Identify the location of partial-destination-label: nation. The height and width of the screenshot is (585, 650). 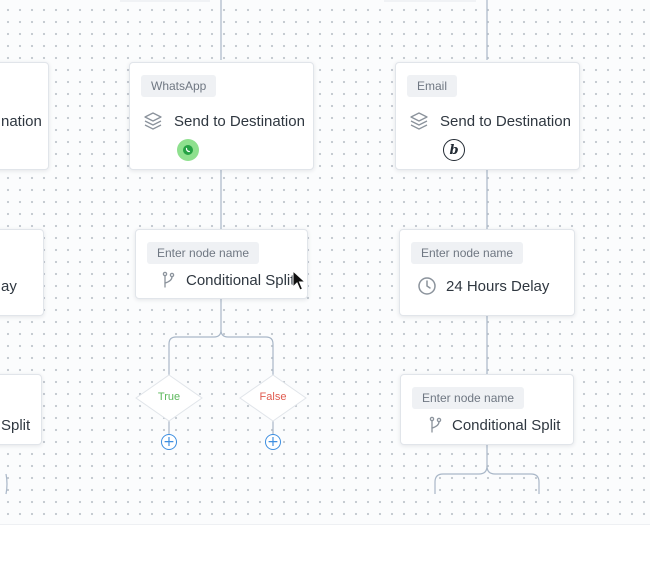
(21, 121).